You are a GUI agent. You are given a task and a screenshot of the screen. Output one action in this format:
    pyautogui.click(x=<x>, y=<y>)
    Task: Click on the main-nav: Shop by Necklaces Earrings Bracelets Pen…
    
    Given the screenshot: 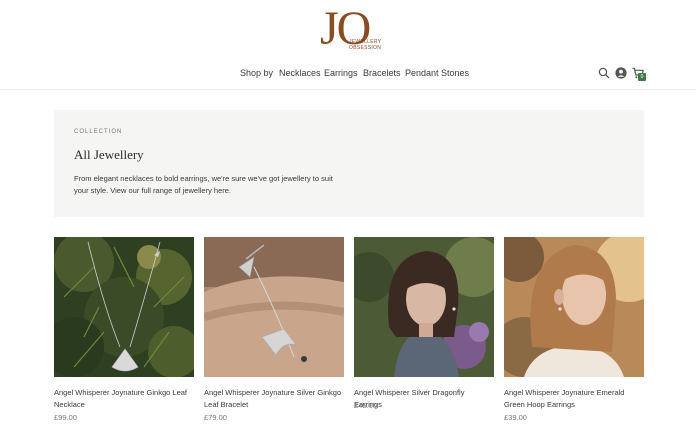 What is the action you would take?
    pyautogui.click(x=348, y=73)
    